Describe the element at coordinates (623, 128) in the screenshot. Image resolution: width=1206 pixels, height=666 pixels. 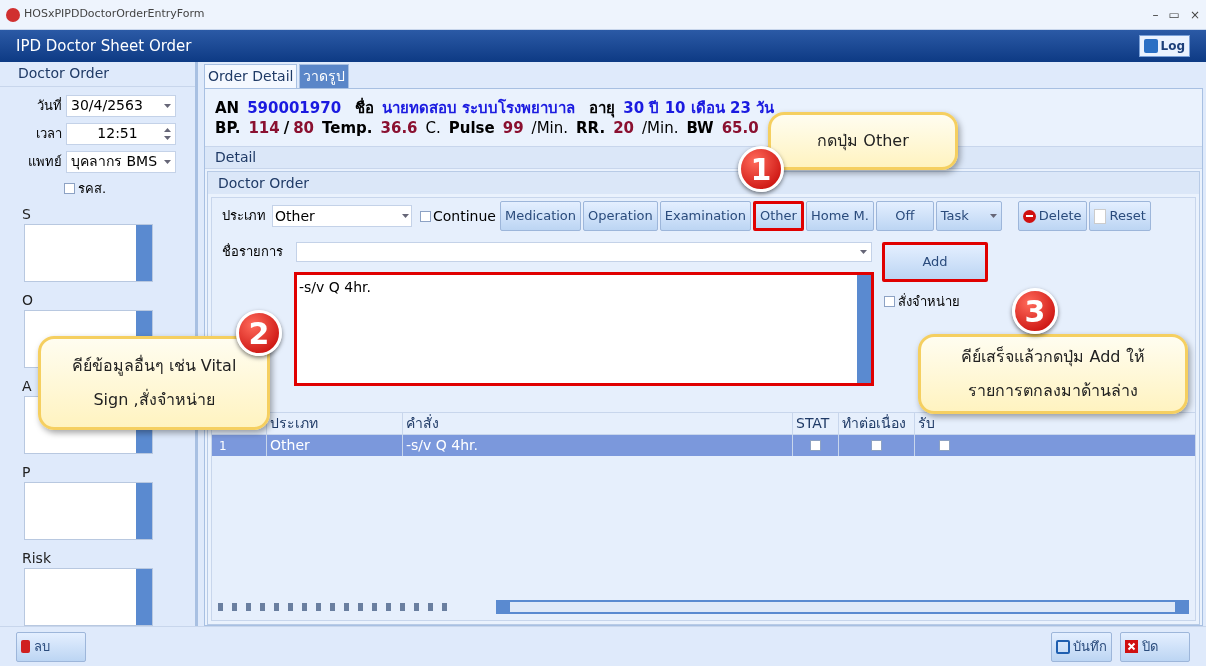
I see `info-value: 20` at that location.